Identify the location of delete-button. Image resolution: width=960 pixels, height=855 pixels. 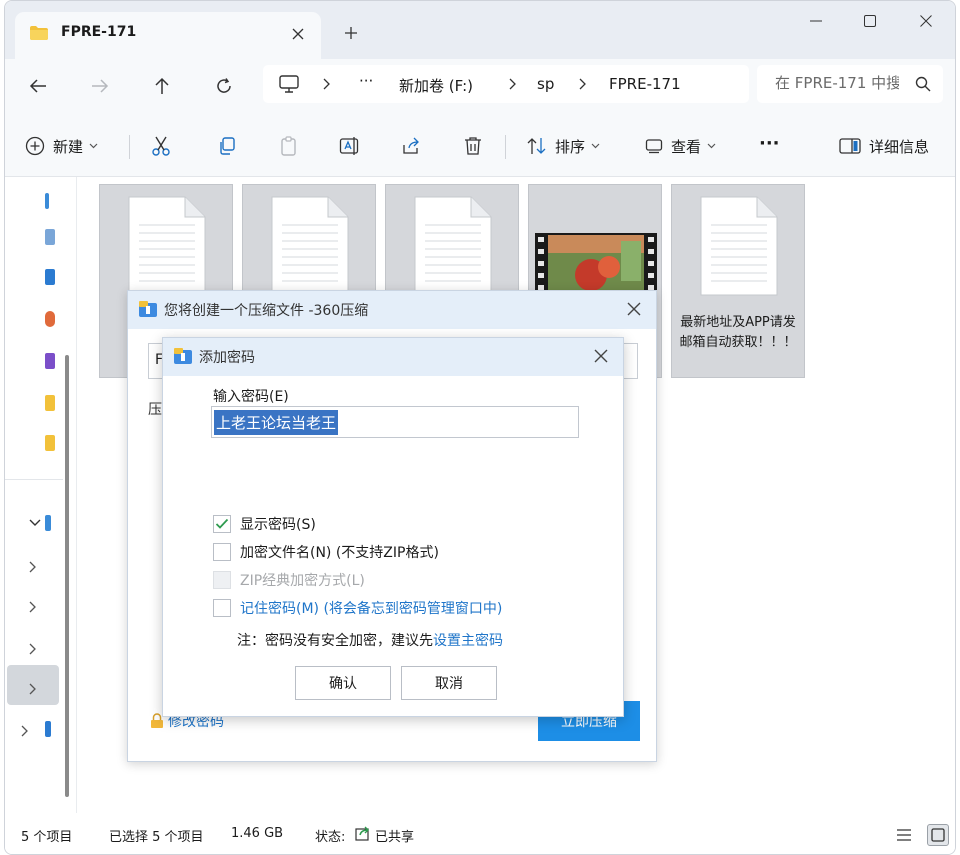
(473, 146).